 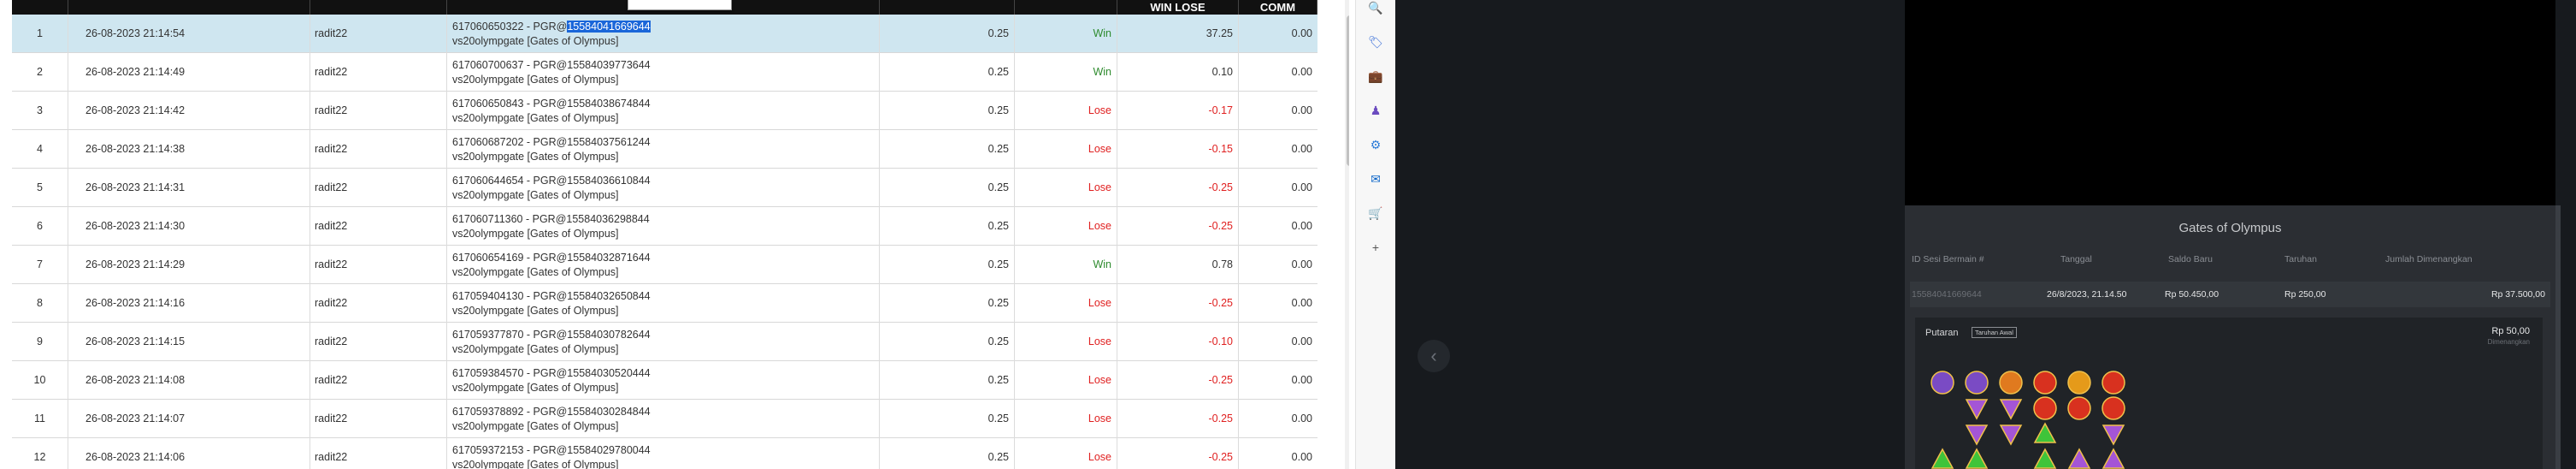 What do you see at coordinates (1178, 303) in the screenshot?
I see `row-winlose: -0.25` at bounding box center [1178, 303].